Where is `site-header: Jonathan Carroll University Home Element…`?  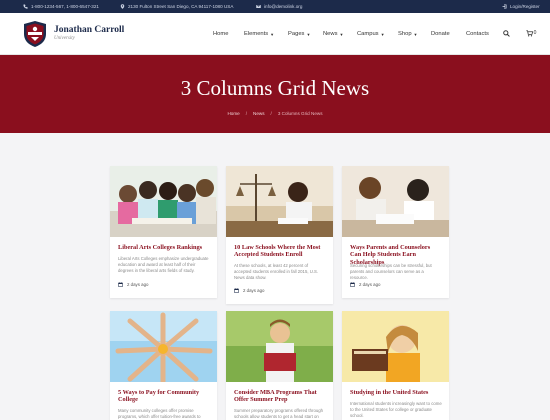
site-header: Jonathan Carroll University Home Element… is located at coordinates (275, 34).